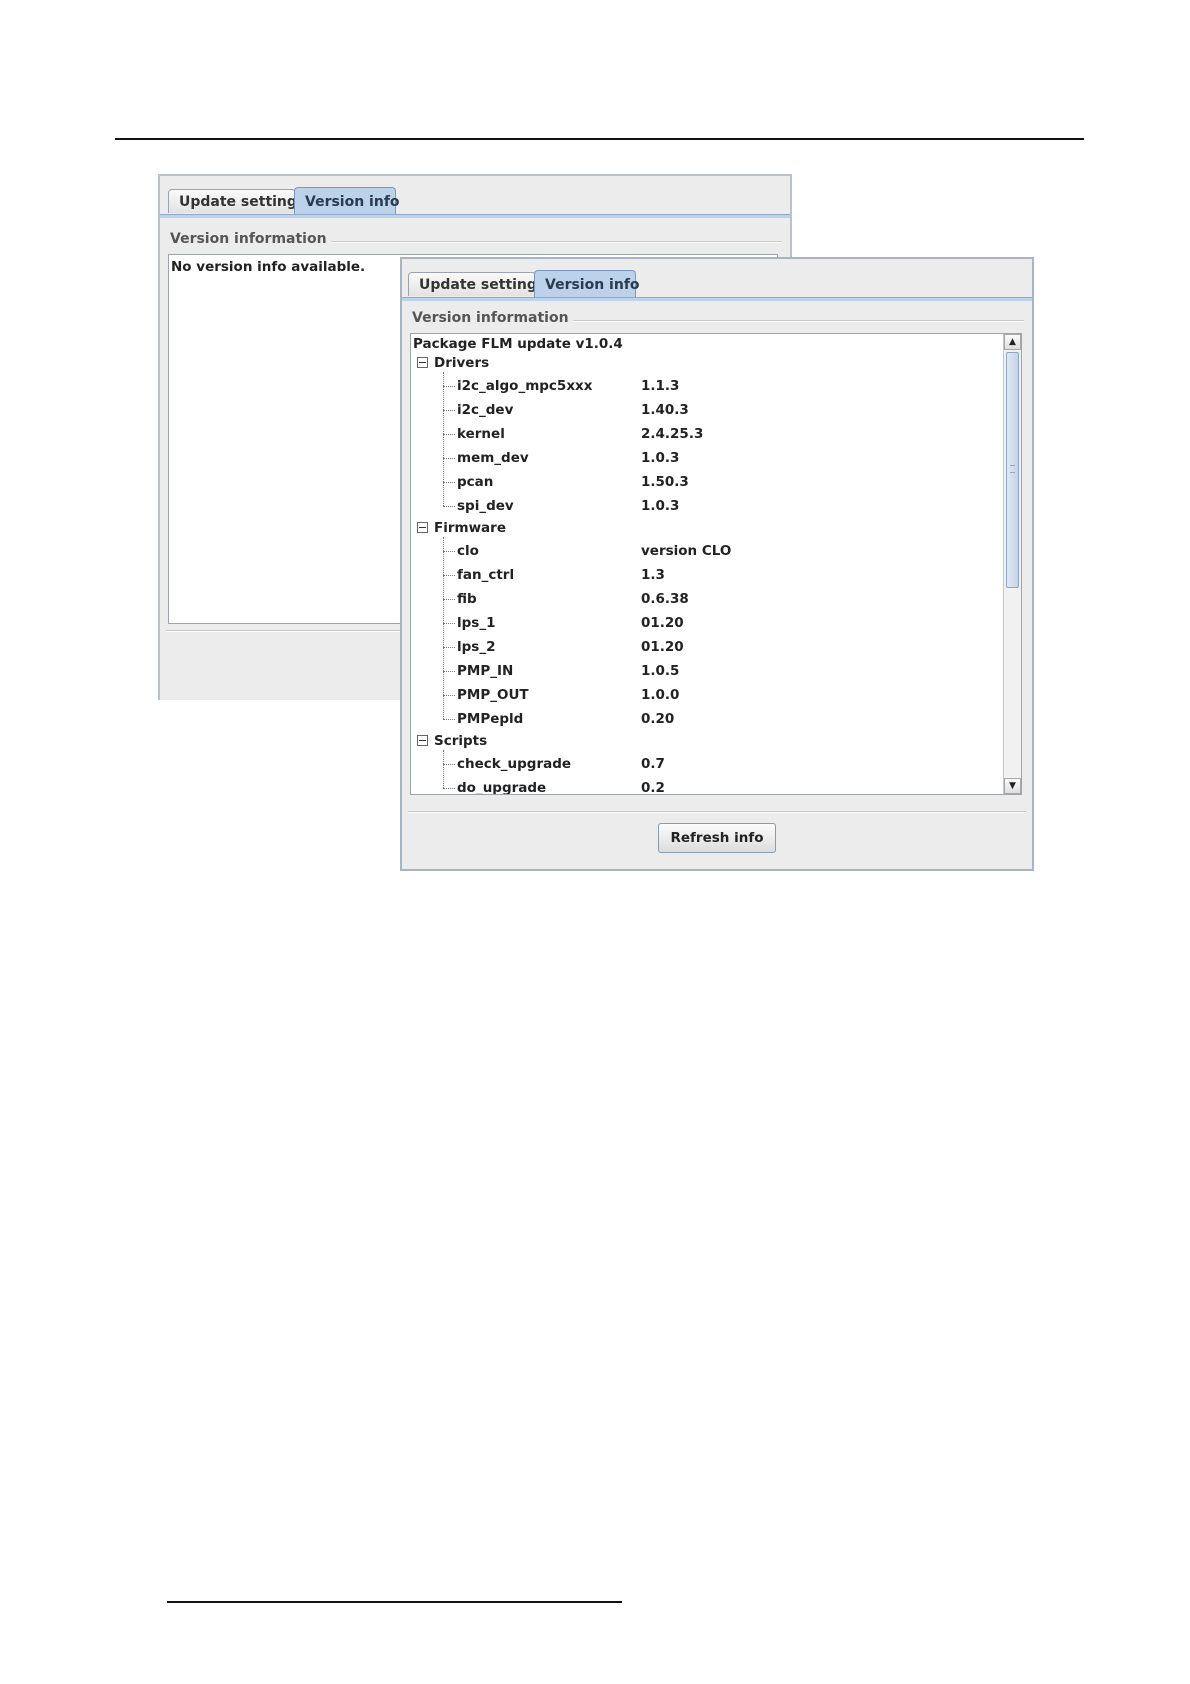 The height and width of the screenshot is (1684, 1190). I want to click on scrollbar-grip, so click(1012, 469).